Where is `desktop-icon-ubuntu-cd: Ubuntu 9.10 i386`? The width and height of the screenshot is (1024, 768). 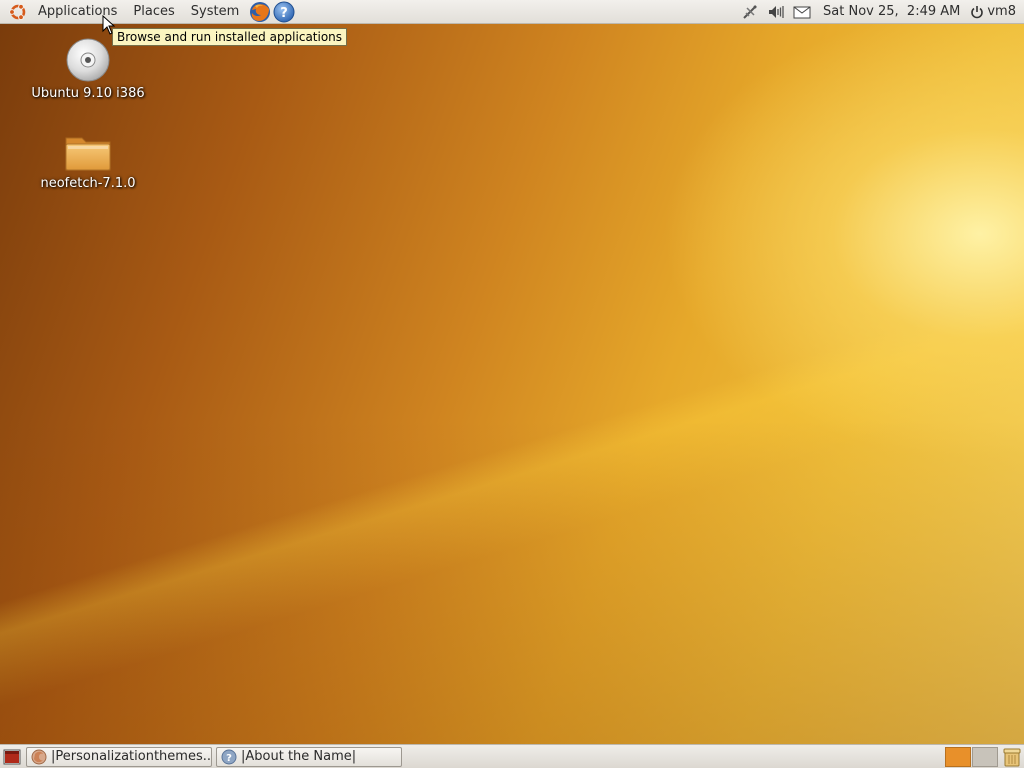 desktop-icon-ubuntu-cd: Ubuntu 9.10 i386 is located at coordinates (88, 69).